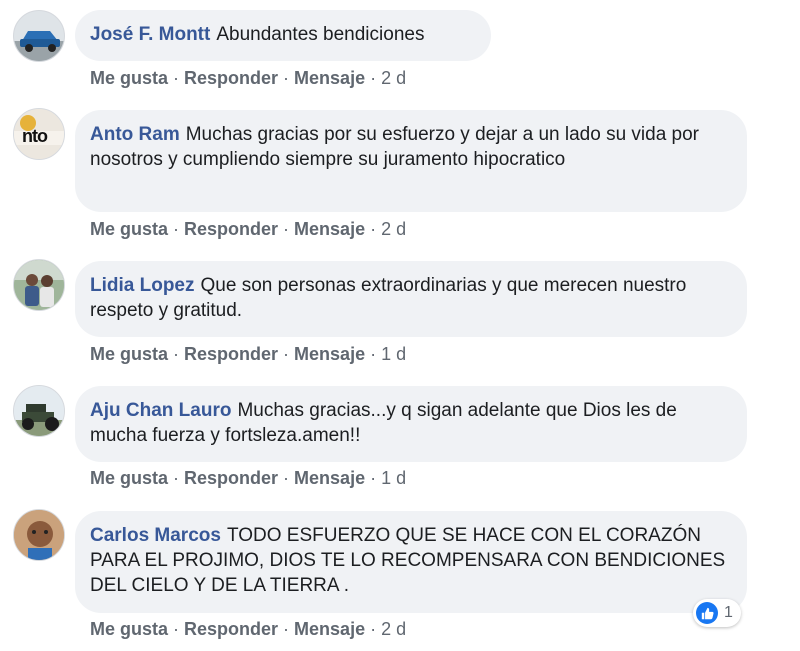 Image resolution: width=800 pixels, height=651 pixels. Describe the element at coordinates (160, 410) in the screenshot. I see `comment-author: Aju Chan Lauro` at that location.